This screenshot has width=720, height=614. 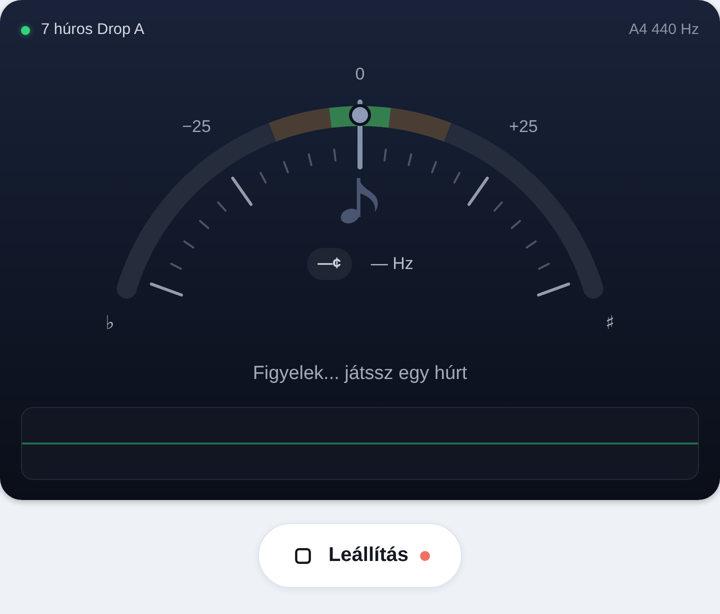 What do you see at coordinates (303, 556) in the screenshot?
I see `stop-icon` at bounding box center [303, 556].